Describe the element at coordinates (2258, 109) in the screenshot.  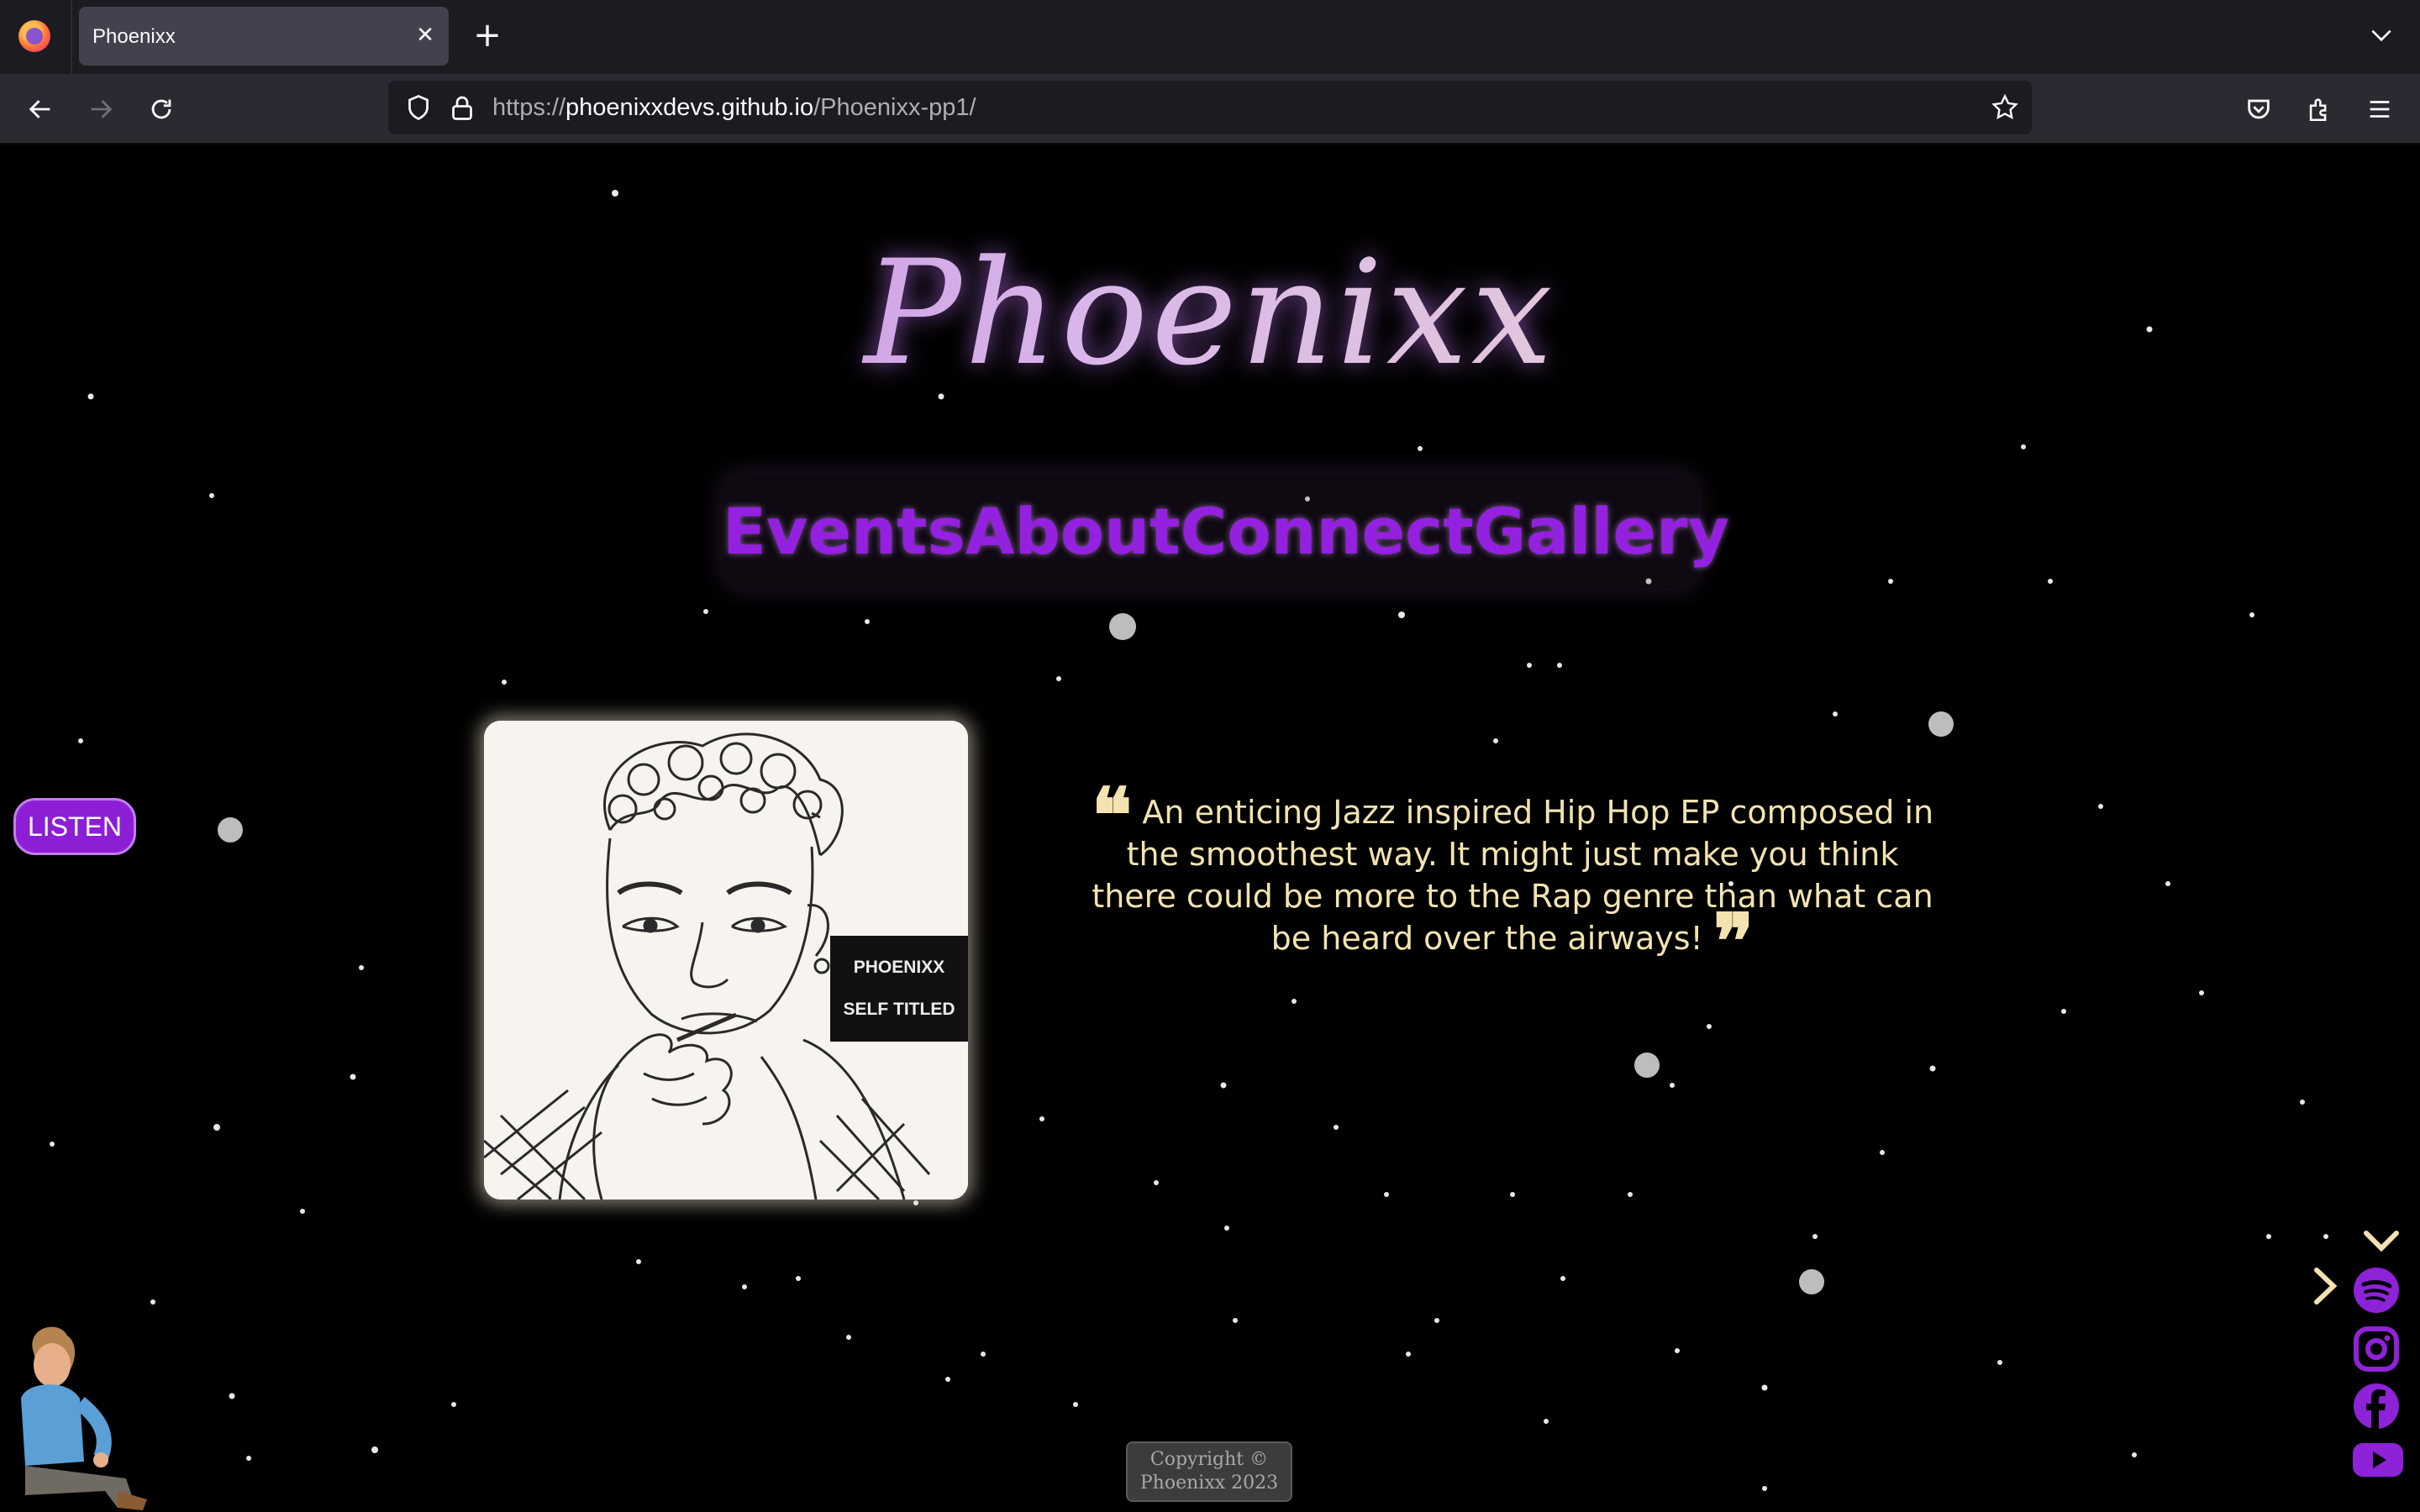
I see `pocket-icon` at that location.